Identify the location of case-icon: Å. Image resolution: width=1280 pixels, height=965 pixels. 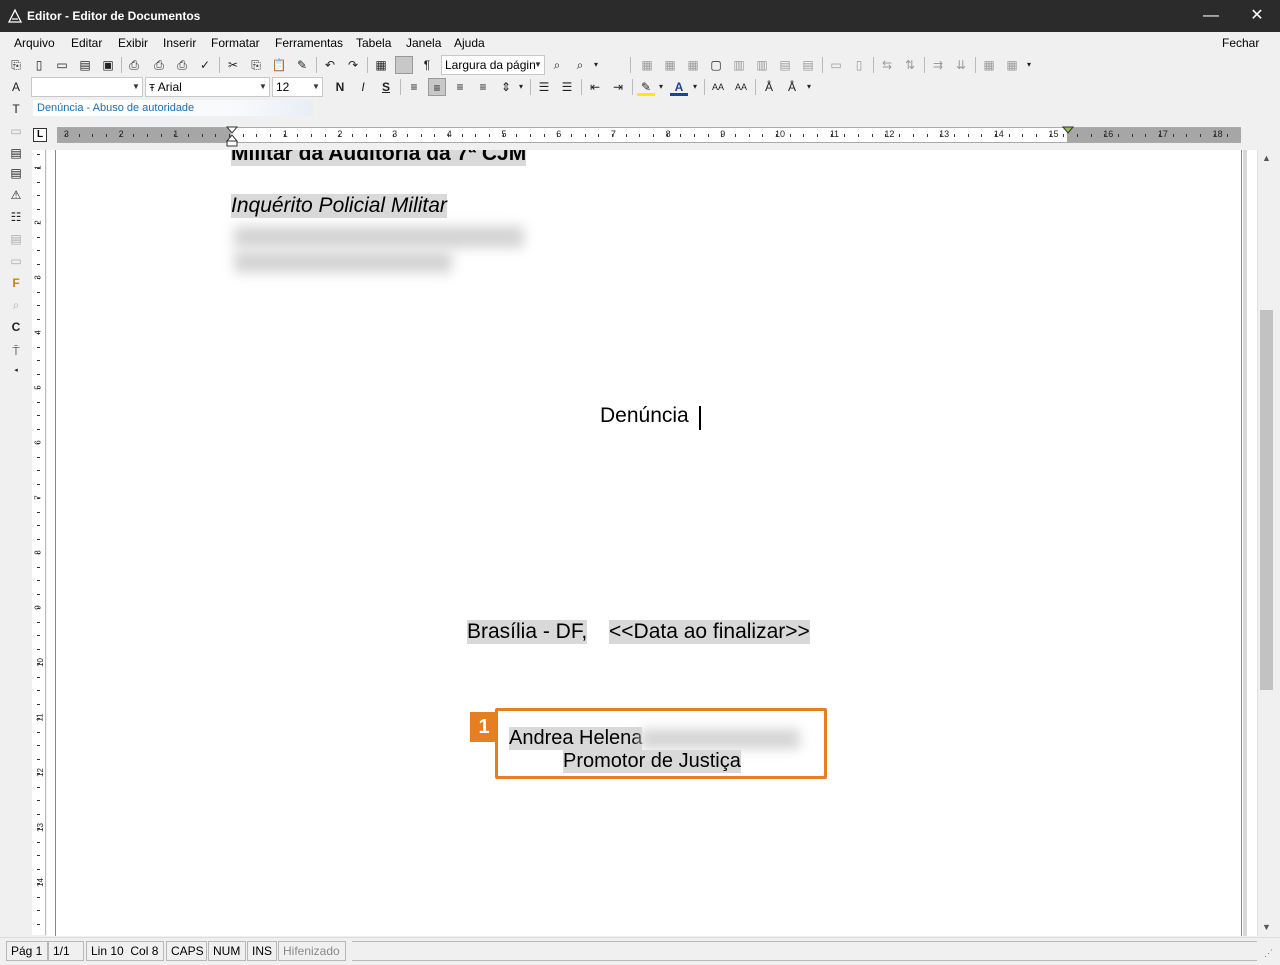
(769, 87).